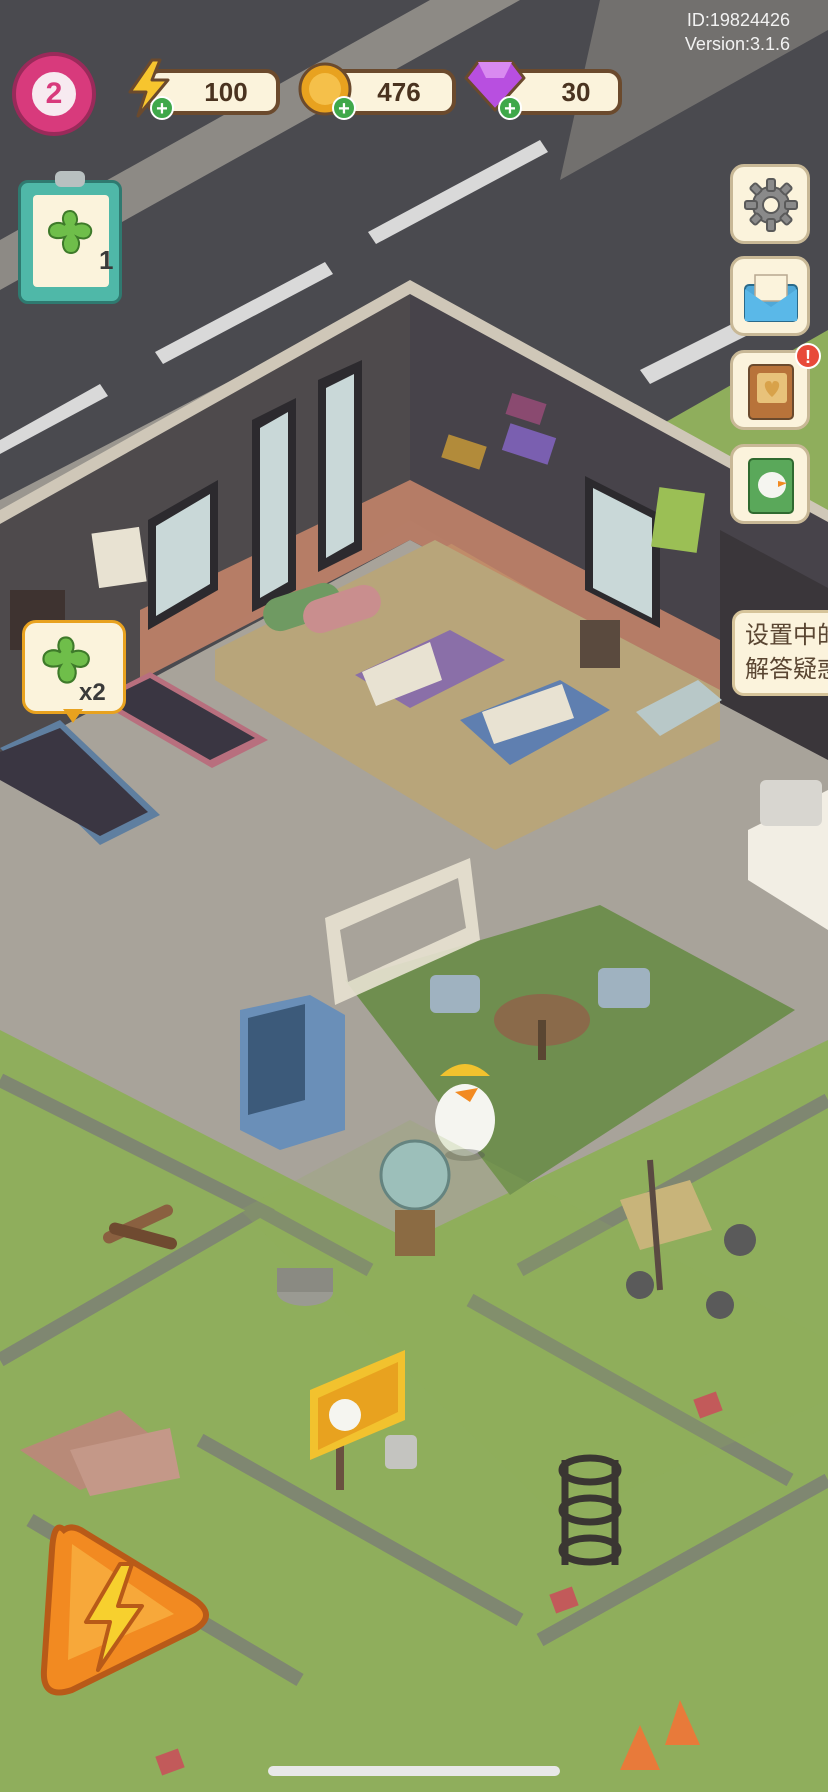 This screenshot has width=828, height=1792. What do you see at coordinates (399, 91) in the screenshot?
I see `coin-value: 476` at bounding box center [399, 91].